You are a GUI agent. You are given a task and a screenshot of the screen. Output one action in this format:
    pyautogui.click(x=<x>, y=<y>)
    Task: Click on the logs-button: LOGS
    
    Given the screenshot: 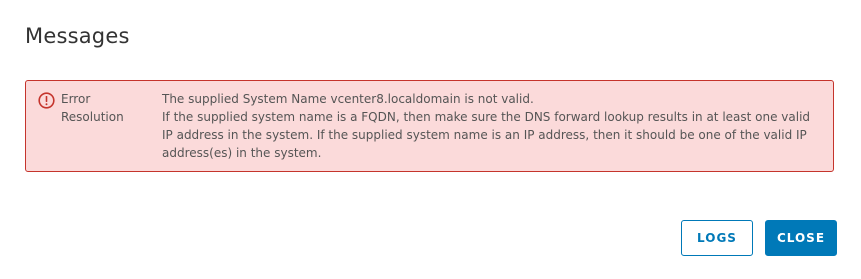 What is the action you would take?
    pyautogui.click(x=717, y=238)
    